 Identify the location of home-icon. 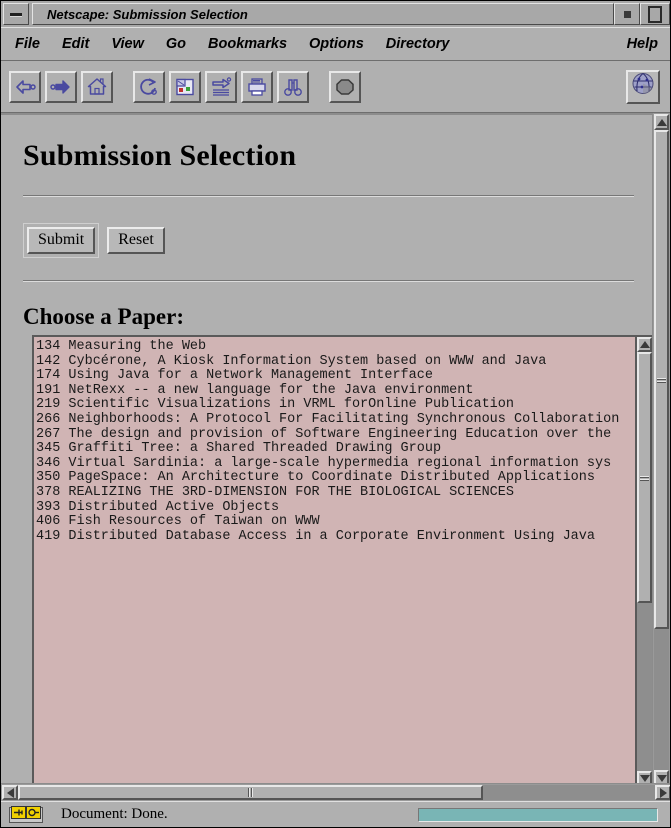
(97, 87).